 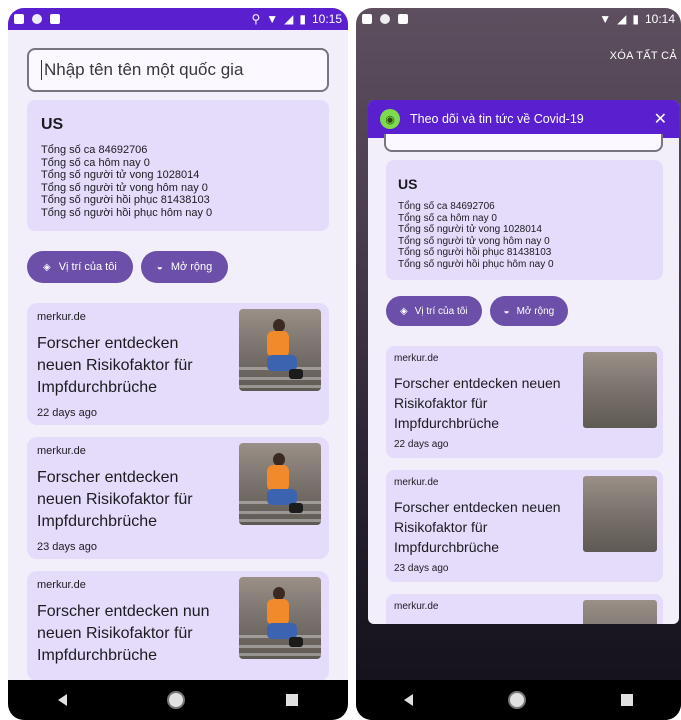 What do you see at coordinates (497, 119) in the screenshot?
I see `notification-title: Theo dõi và tin tức về Covid-19` at bounding box center [497, 119].